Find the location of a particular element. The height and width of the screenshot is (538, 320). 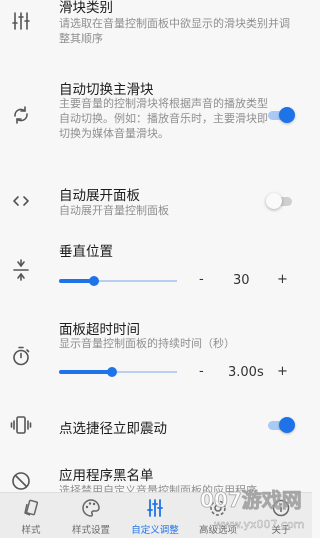

vibrate-icon is located at coordinates (21, 425).